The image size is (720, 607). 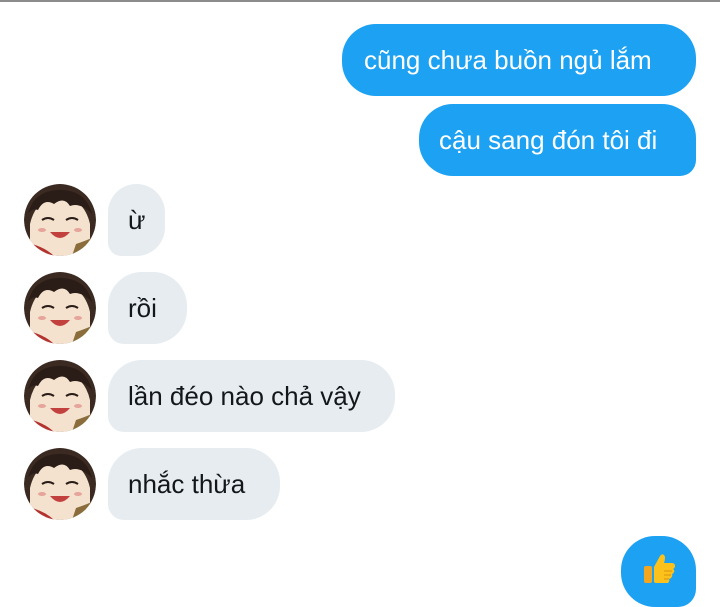 I want to click on message-text: cũng chưa buồn ngủ lắm, so click(x=508, y=60).